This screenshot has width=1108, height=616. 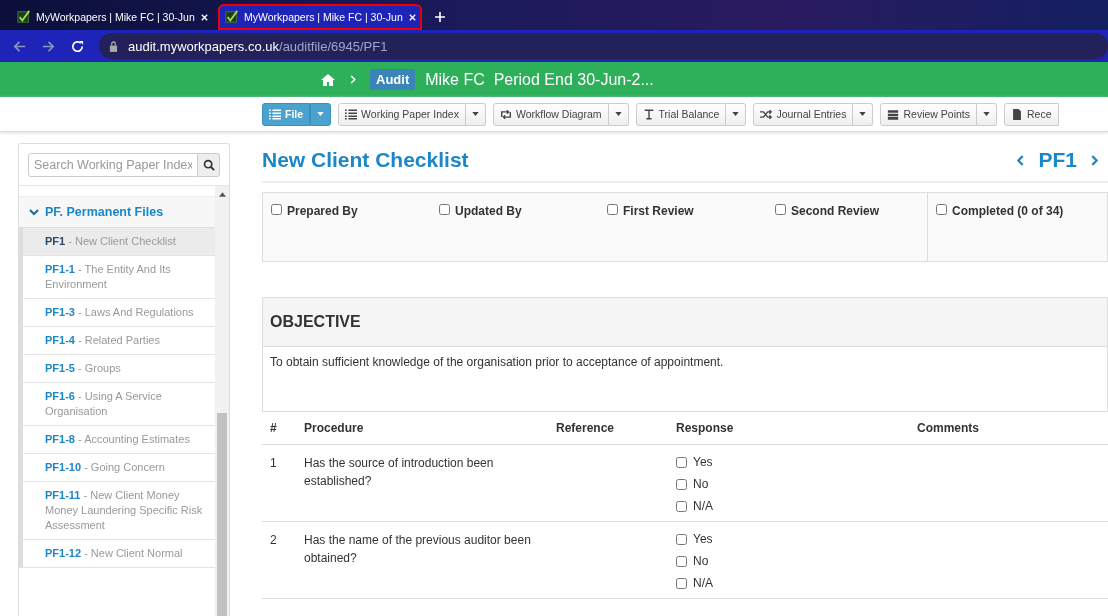 What do you see at coordinates (1021, 160) in the screenshot?
I see `previous-icon` at bounding box center [1021, 160].